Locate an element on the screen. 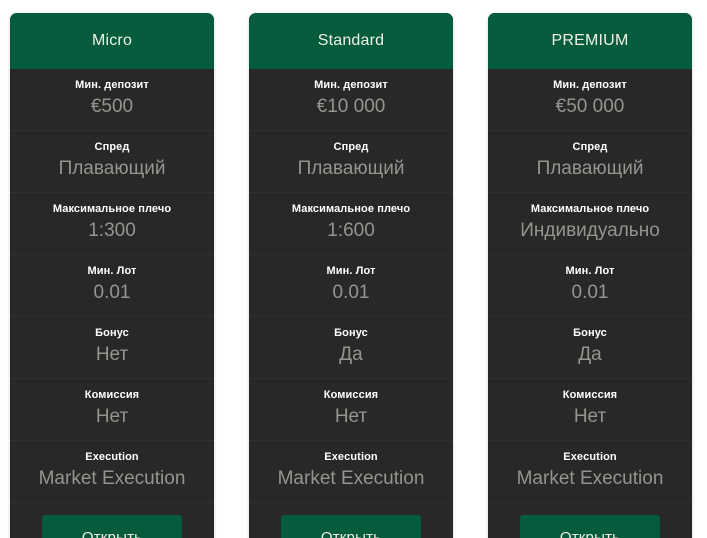 This screenshot has width=707, height=538. plan-title: Standard is located at coordinates (351, 40).